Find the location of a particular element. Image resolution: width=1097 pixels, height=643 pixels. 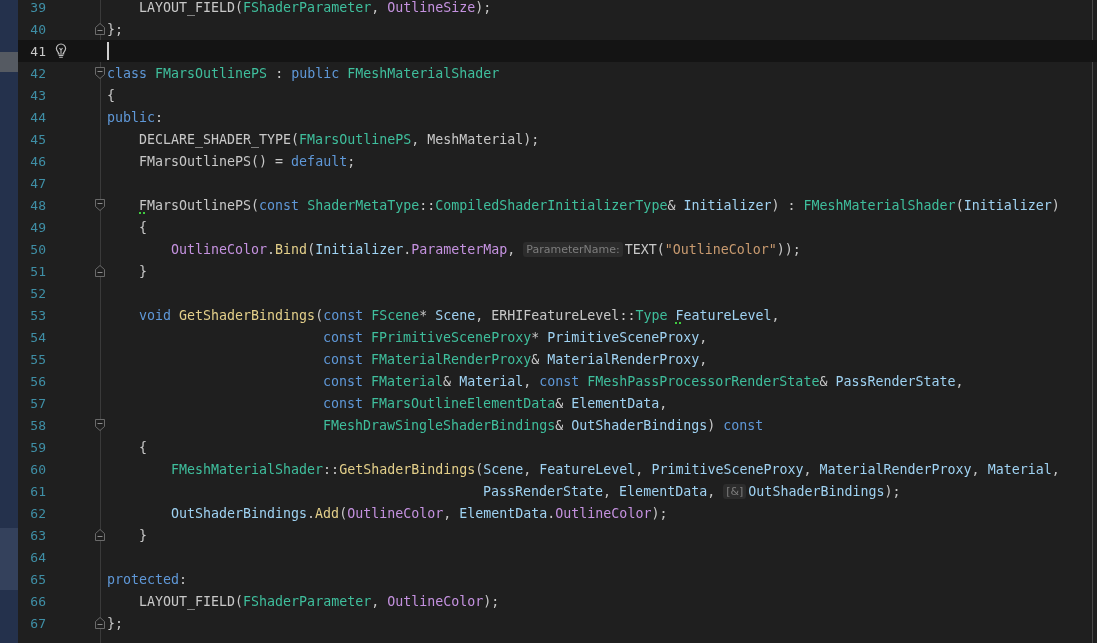

lightbulb-icon is located at coordinates (61, 51).